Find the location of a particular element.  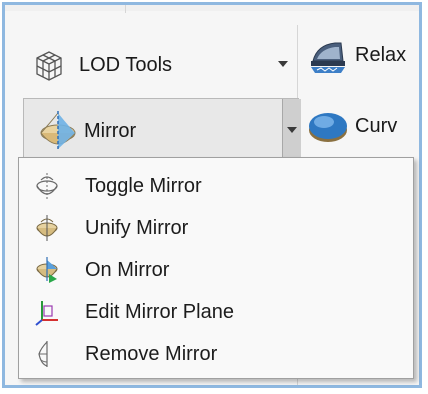

menu-item-label: On Mirror is located at coordinates (127, 269).